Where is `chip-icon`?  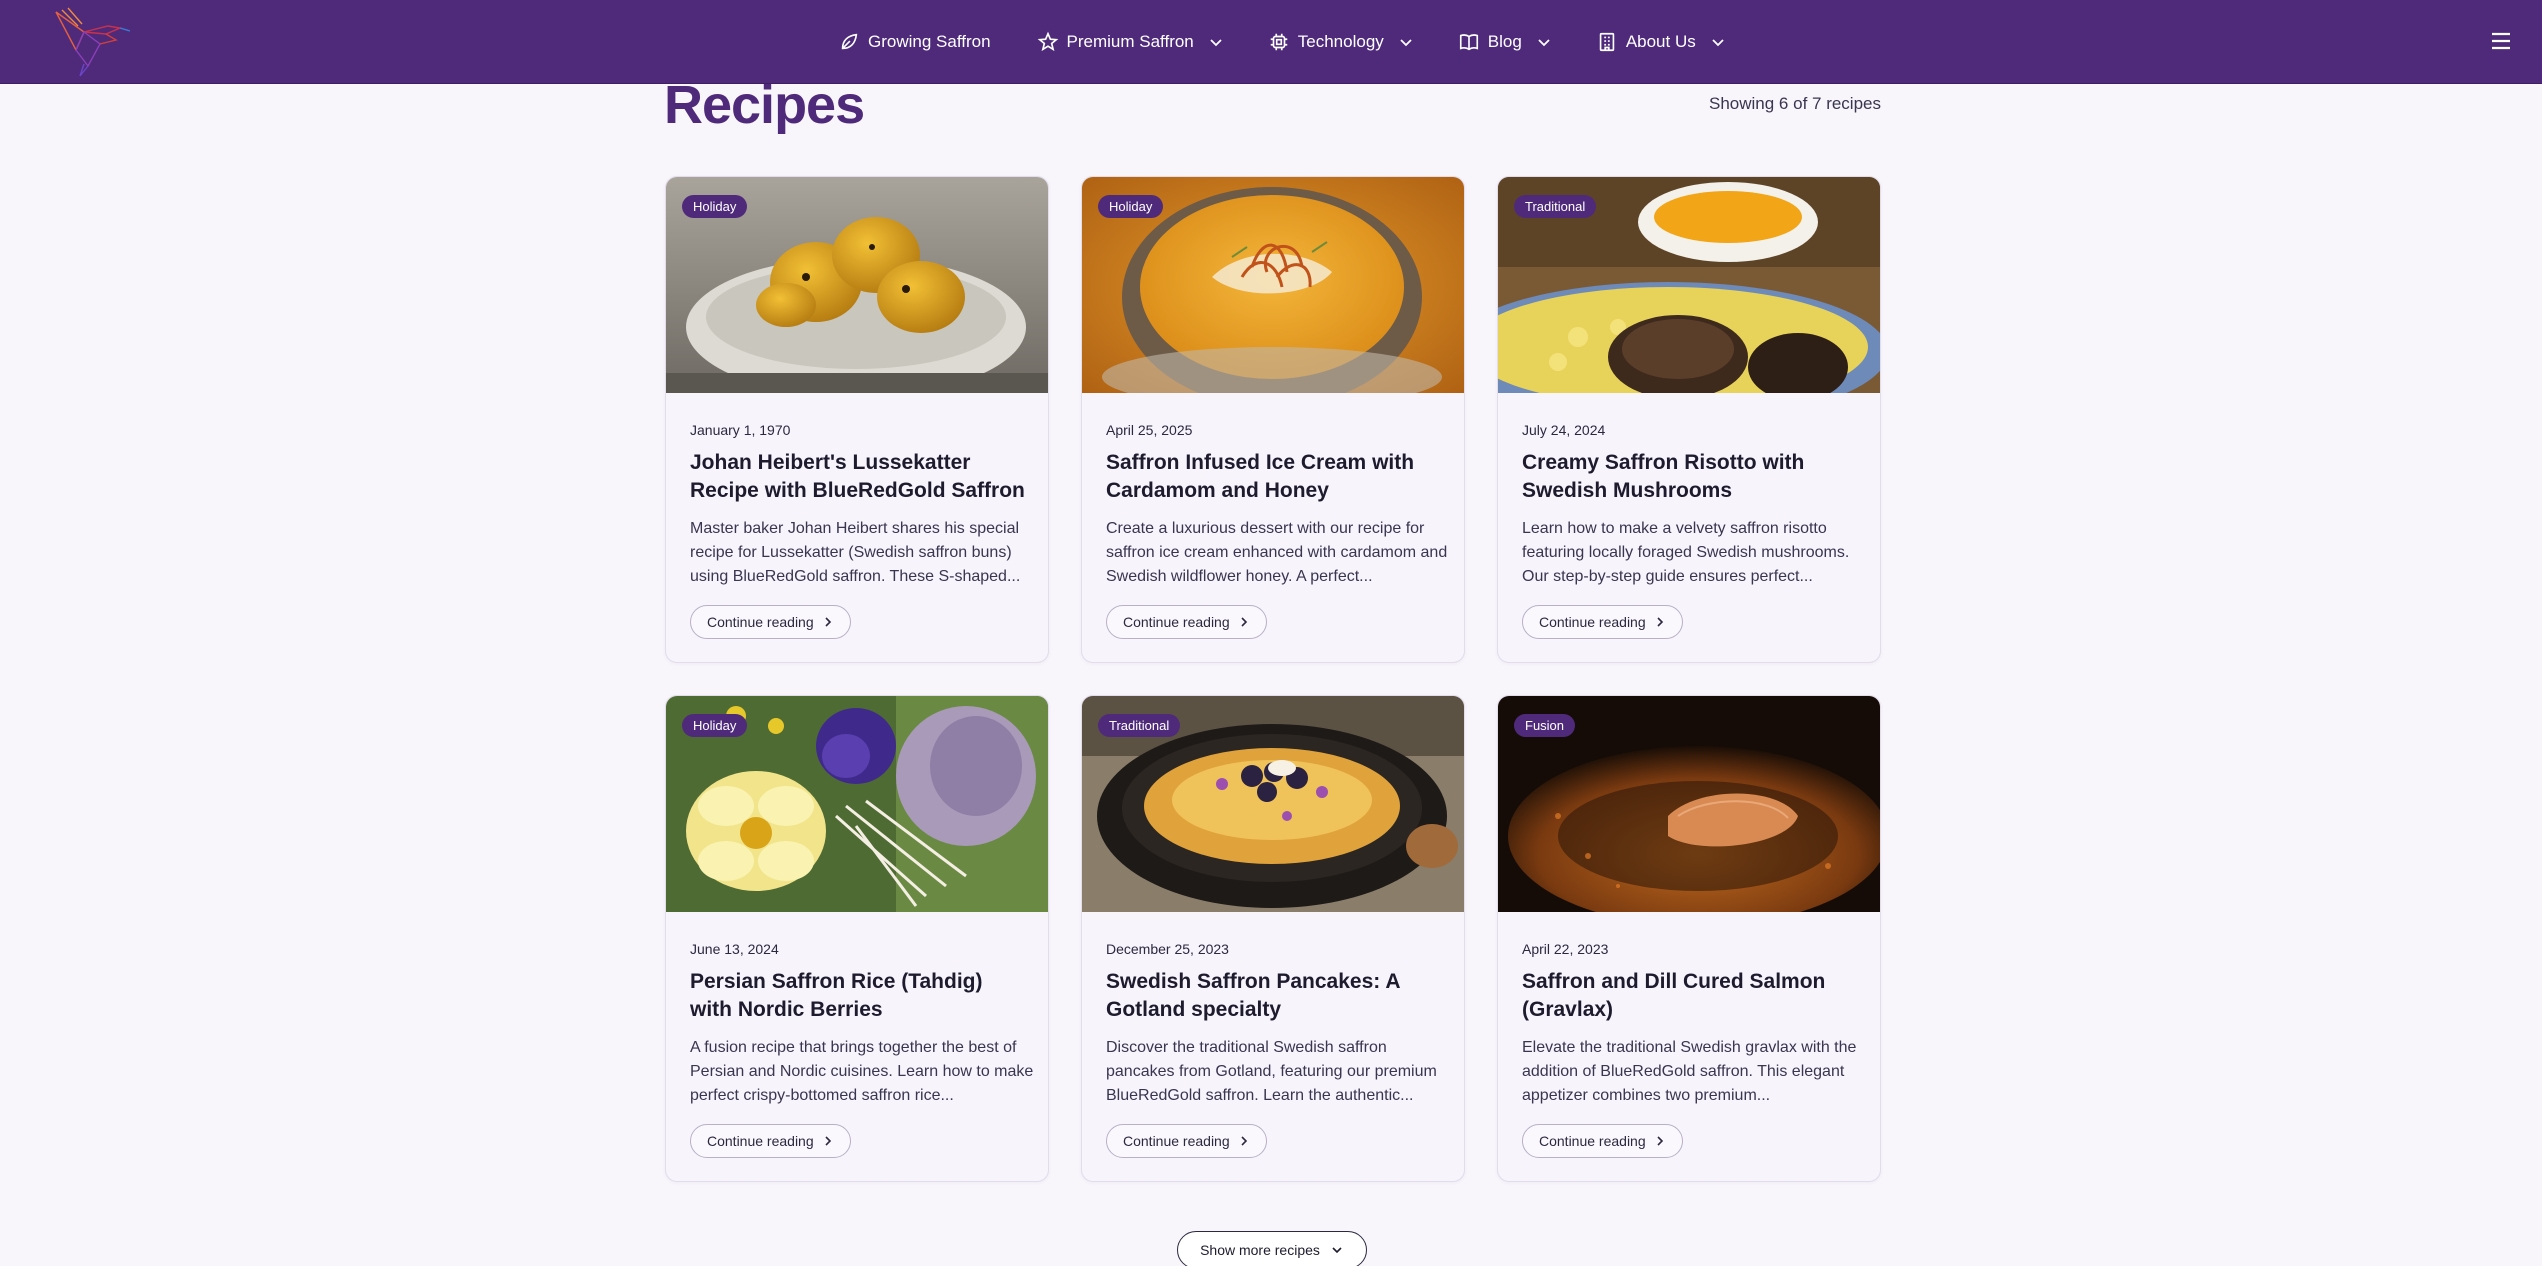
chip-icon is located at coordinates (1279, 42).